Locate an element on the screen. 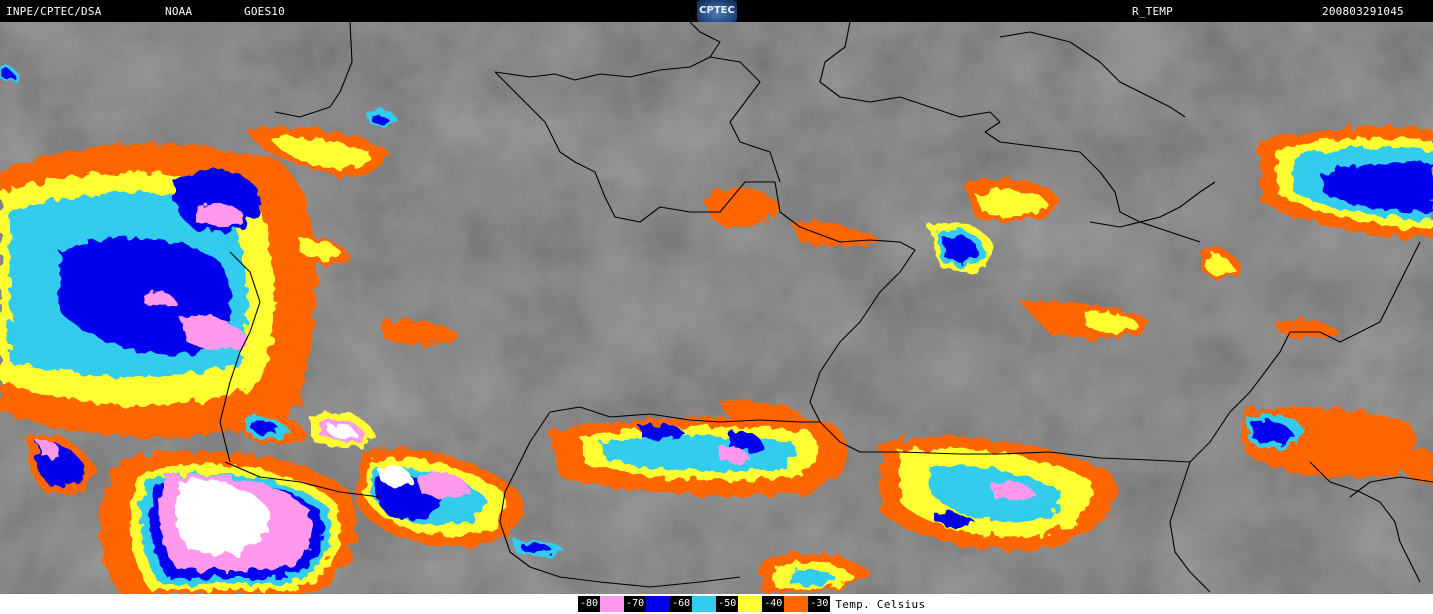 The image size is (1433, 614). temperature-legend: -80 -70 -60 -50 -40 -30 Temp. Celsius is located at coordinates (751, 604).